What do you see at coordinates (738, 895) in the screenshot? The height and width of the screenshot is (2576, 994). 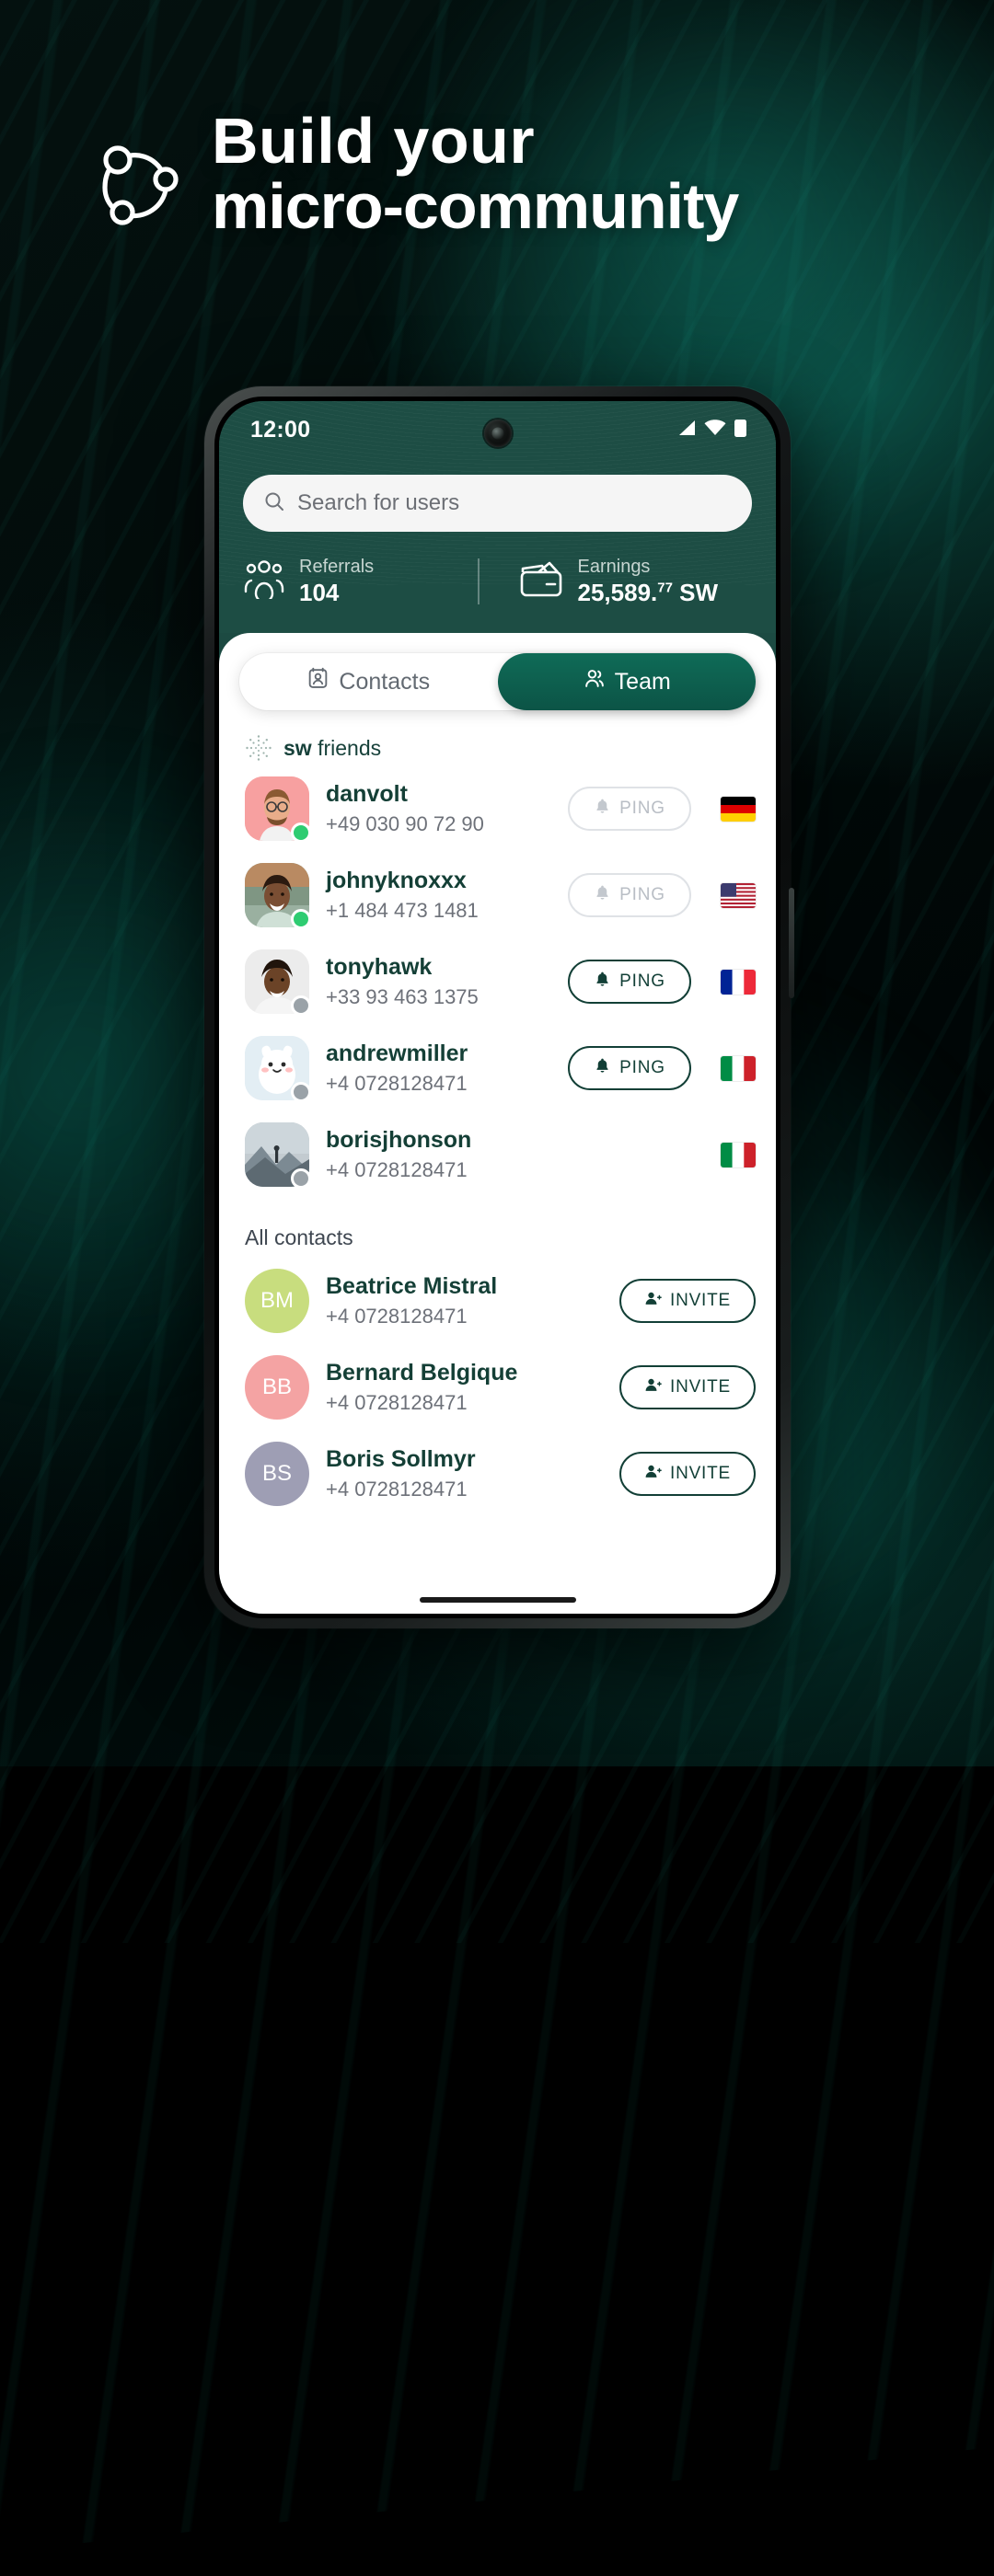 I see `flag-us-icon` at bounding box center [738, 895].